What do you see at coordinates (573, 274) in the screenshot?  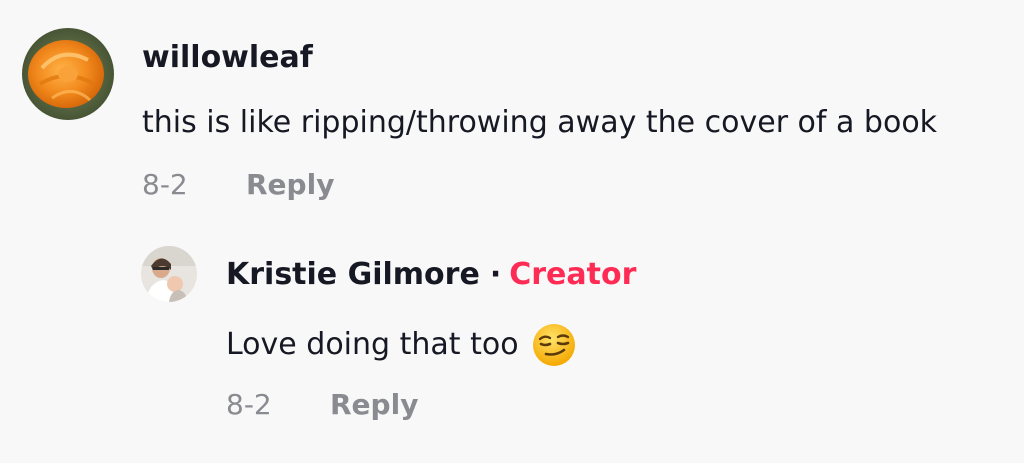 I see `creator-badge: Creator` at bounding box center [573, 274].